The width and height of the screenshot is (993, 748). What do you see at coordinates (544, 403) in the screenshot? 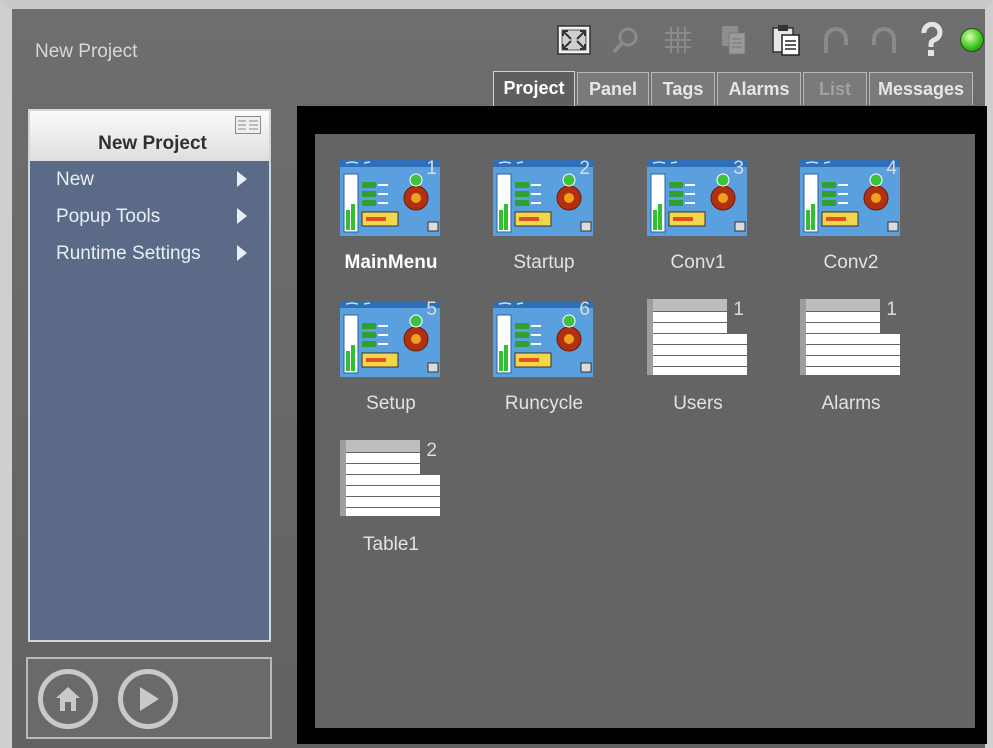
I see `panel-label: Runcycle` at bounding box center [544, 403].